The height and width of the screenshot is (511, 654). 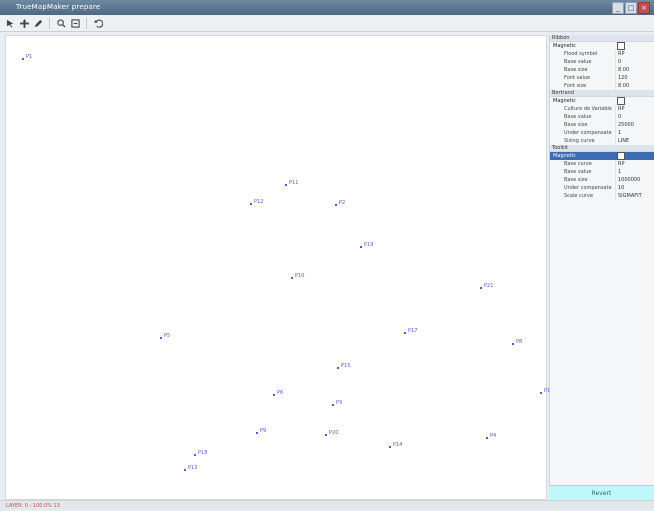 I want to click on property-row: Base size 25000, so click(x=602, y=125).